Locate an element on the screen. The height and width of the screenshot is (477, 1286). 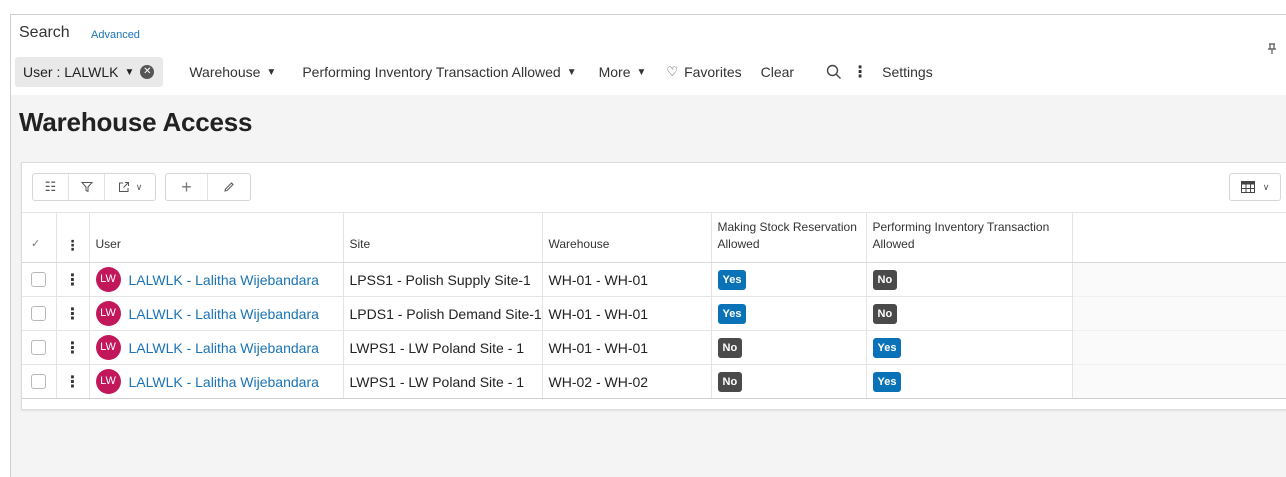
site-cell: LPSS1 - Polish Supply Site-1 is located at coordinates (443, 279).